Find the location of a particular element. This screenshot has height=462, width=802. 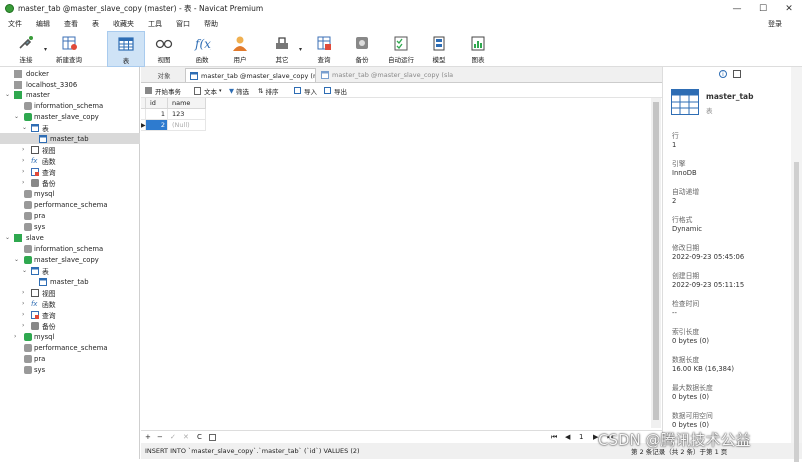

tree-item-master: ⌄ master is located at coordinates (70, 94).